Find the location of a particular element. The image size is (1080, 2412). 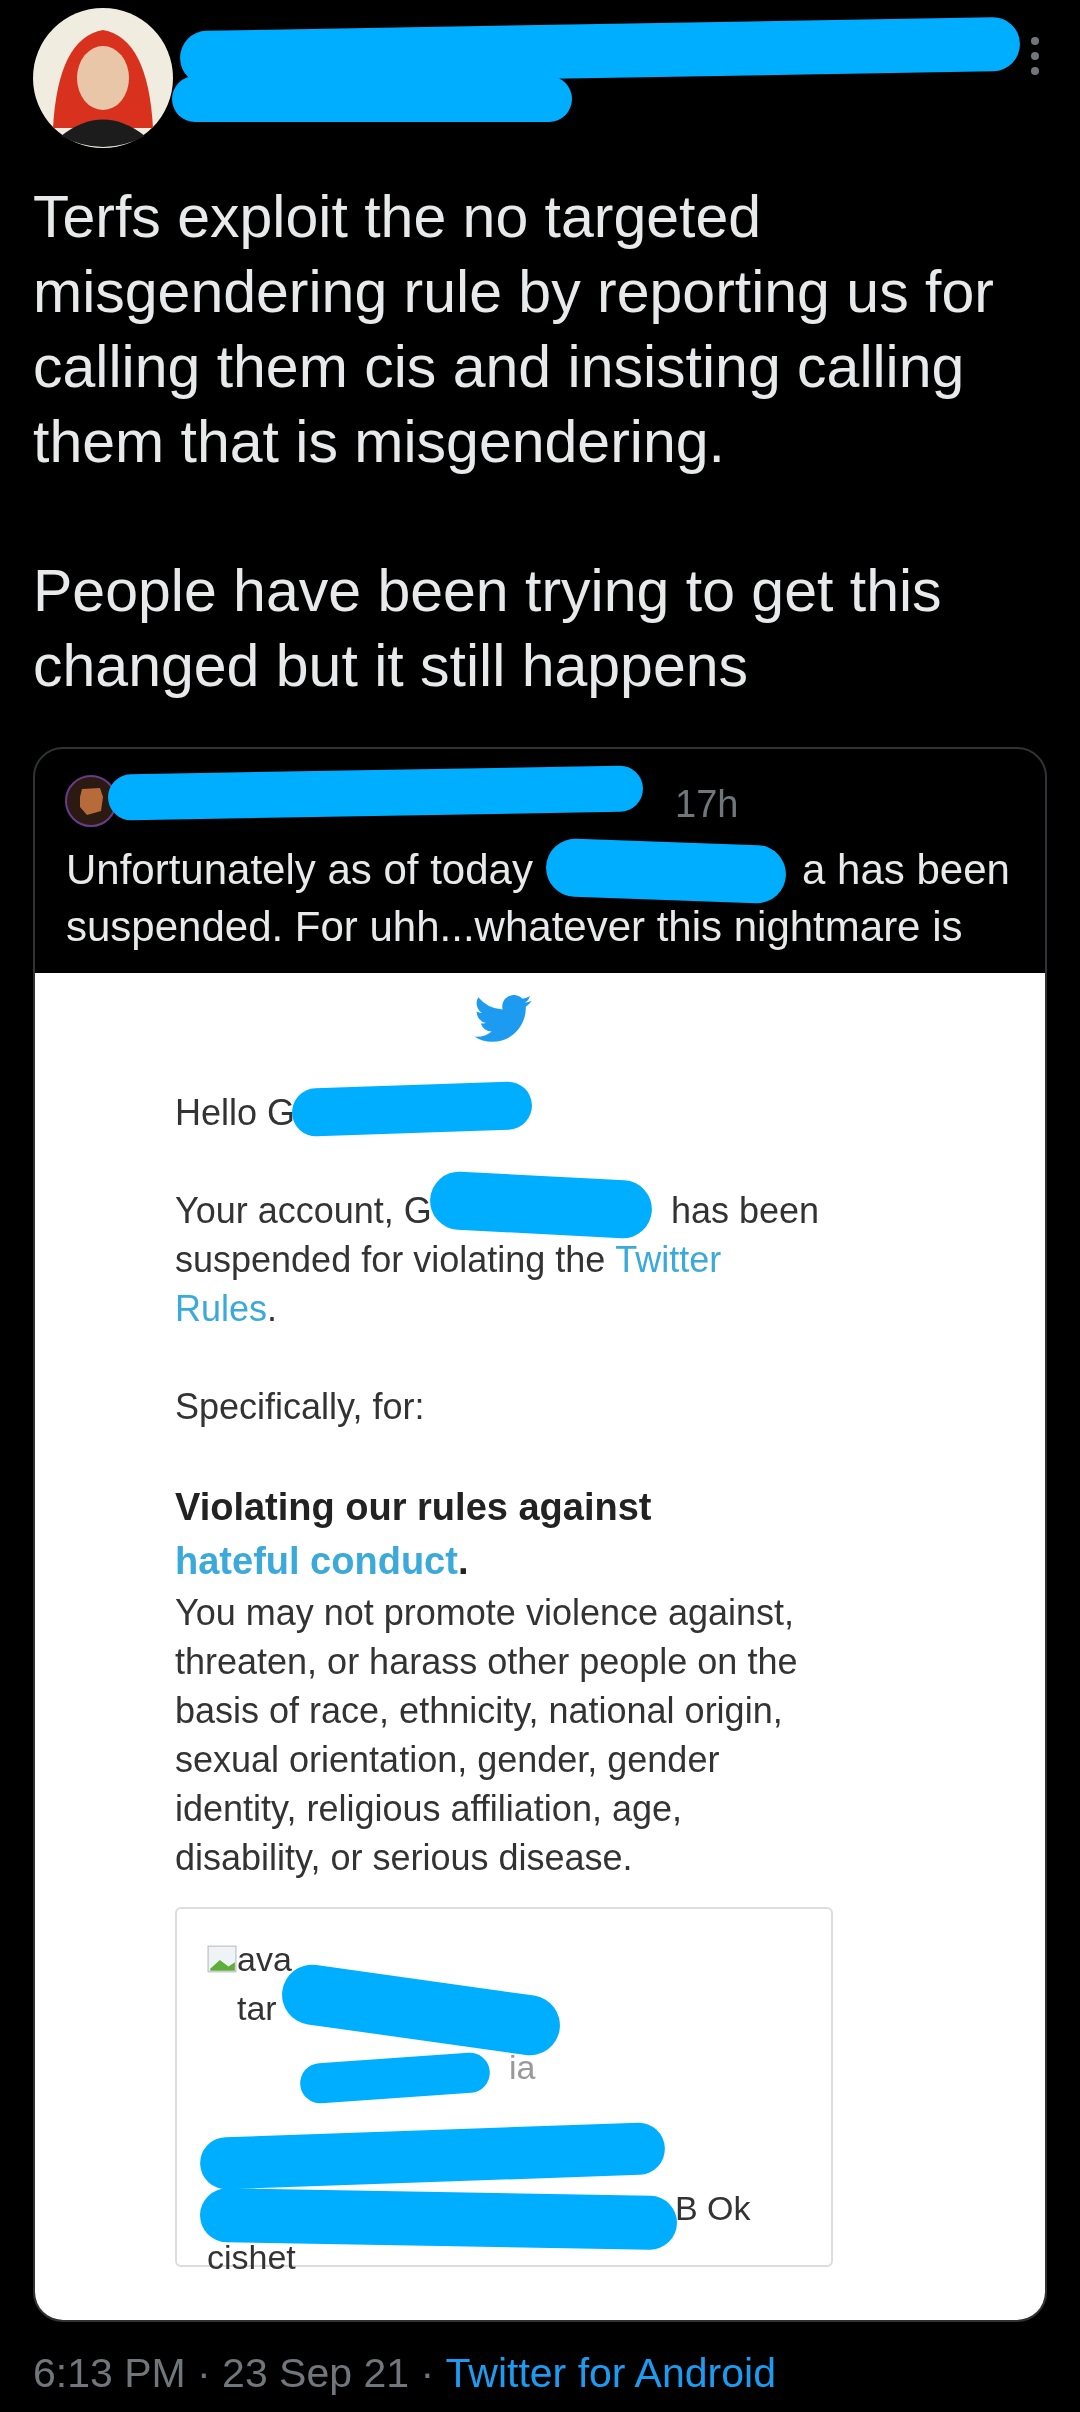

source-link: Twitter for Android is located at coordinates (610, 2373).